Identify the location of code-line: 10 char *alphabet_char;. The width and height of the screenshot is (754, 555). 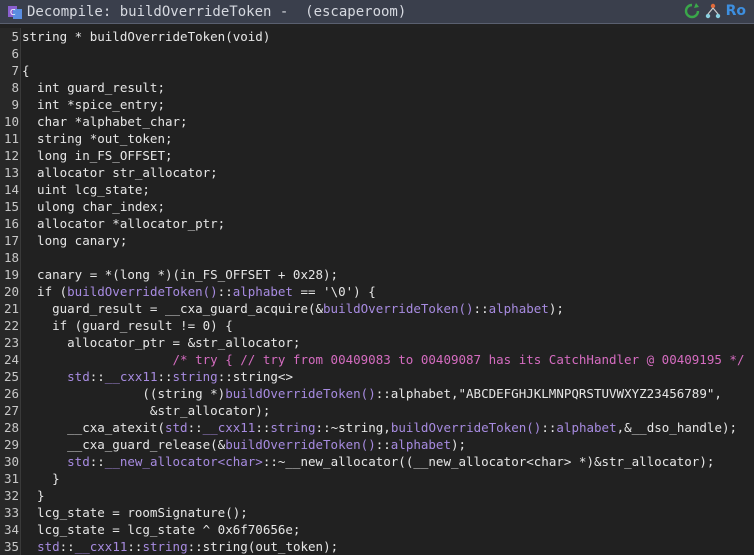
(377, 121).